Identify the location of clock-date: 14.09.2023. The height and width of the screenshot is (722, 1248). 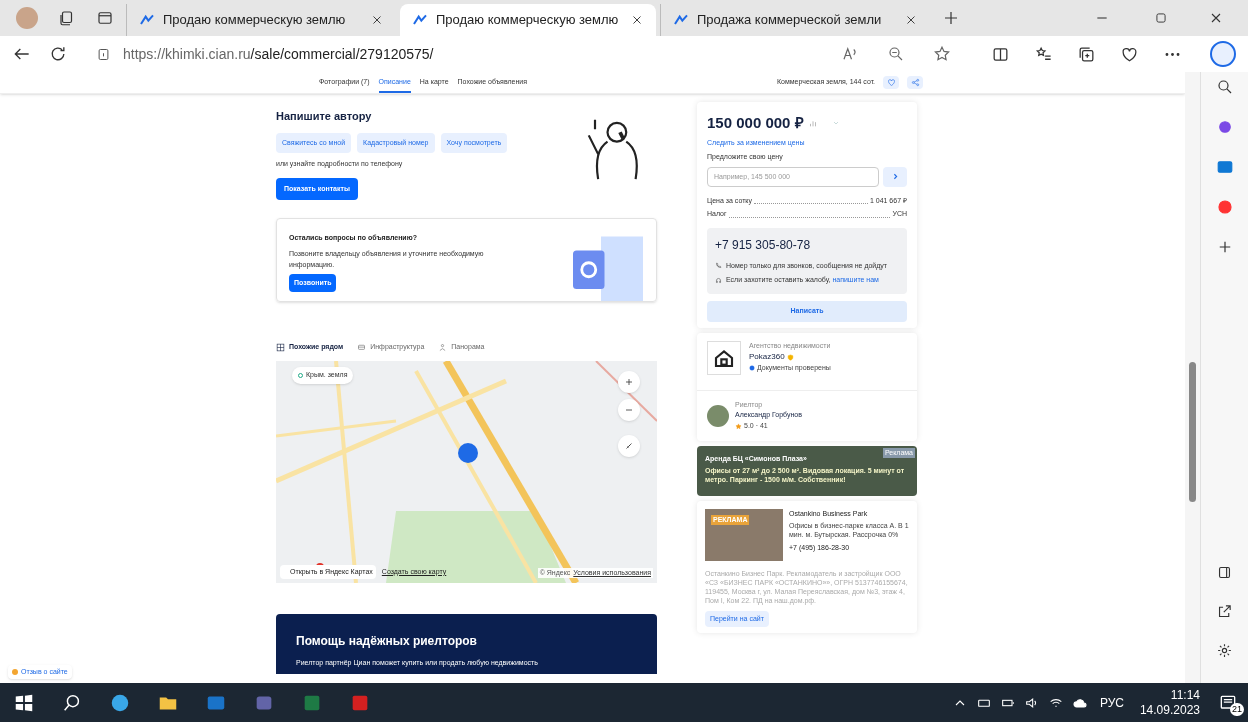
(1169, 710).